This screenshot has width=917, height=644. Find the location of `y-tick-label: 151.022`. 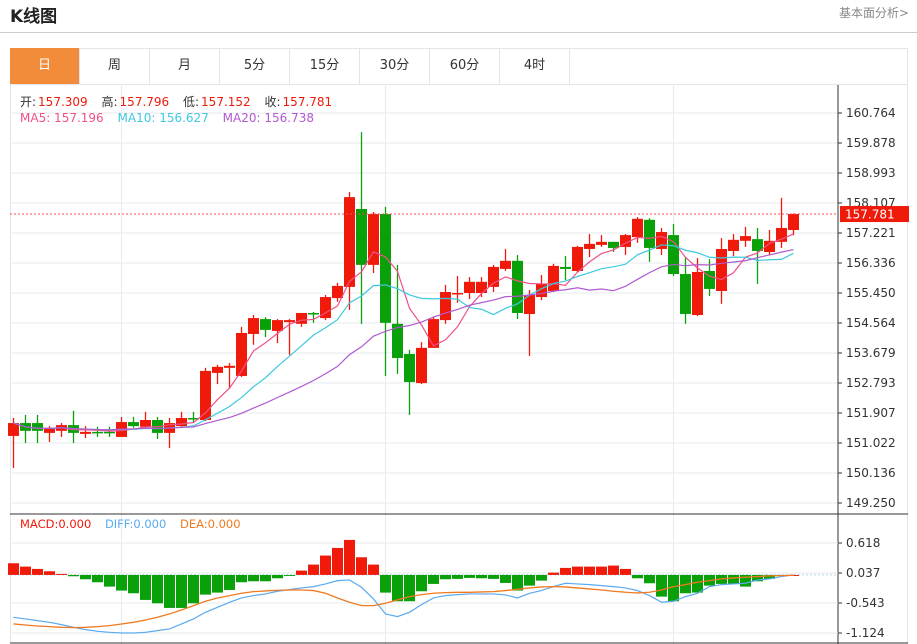

y-tick-label: 151.022 is located at coordinates (871, 443).